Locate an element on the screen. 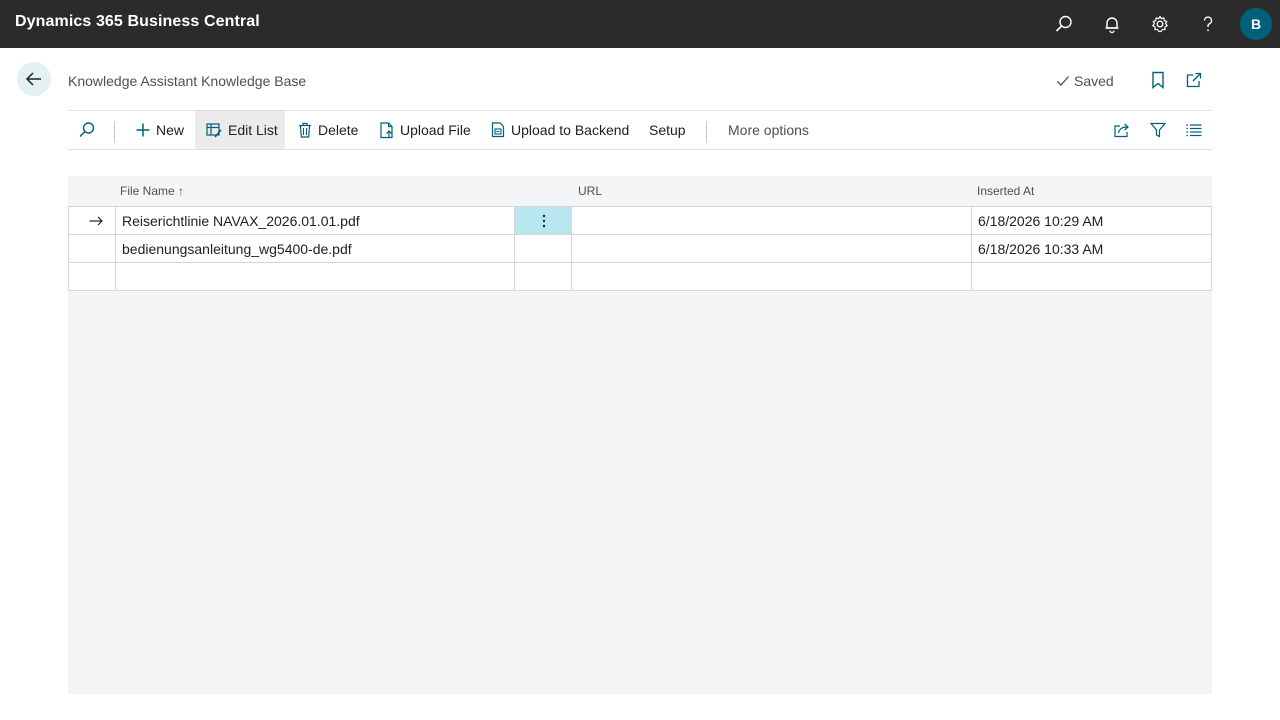 Image resolution: width=1280 pixels, height=720 pixels. search-list-button is located at coordinates (87, 130).